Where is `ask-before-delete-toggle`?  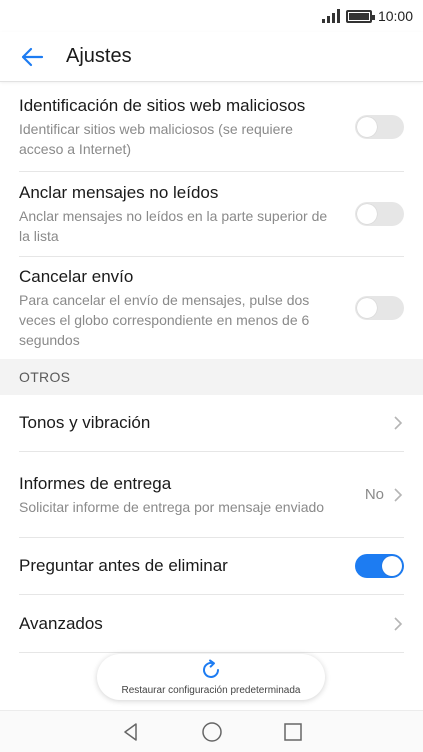
ask-before-delete-toggle is located at coordinates (379, 566).